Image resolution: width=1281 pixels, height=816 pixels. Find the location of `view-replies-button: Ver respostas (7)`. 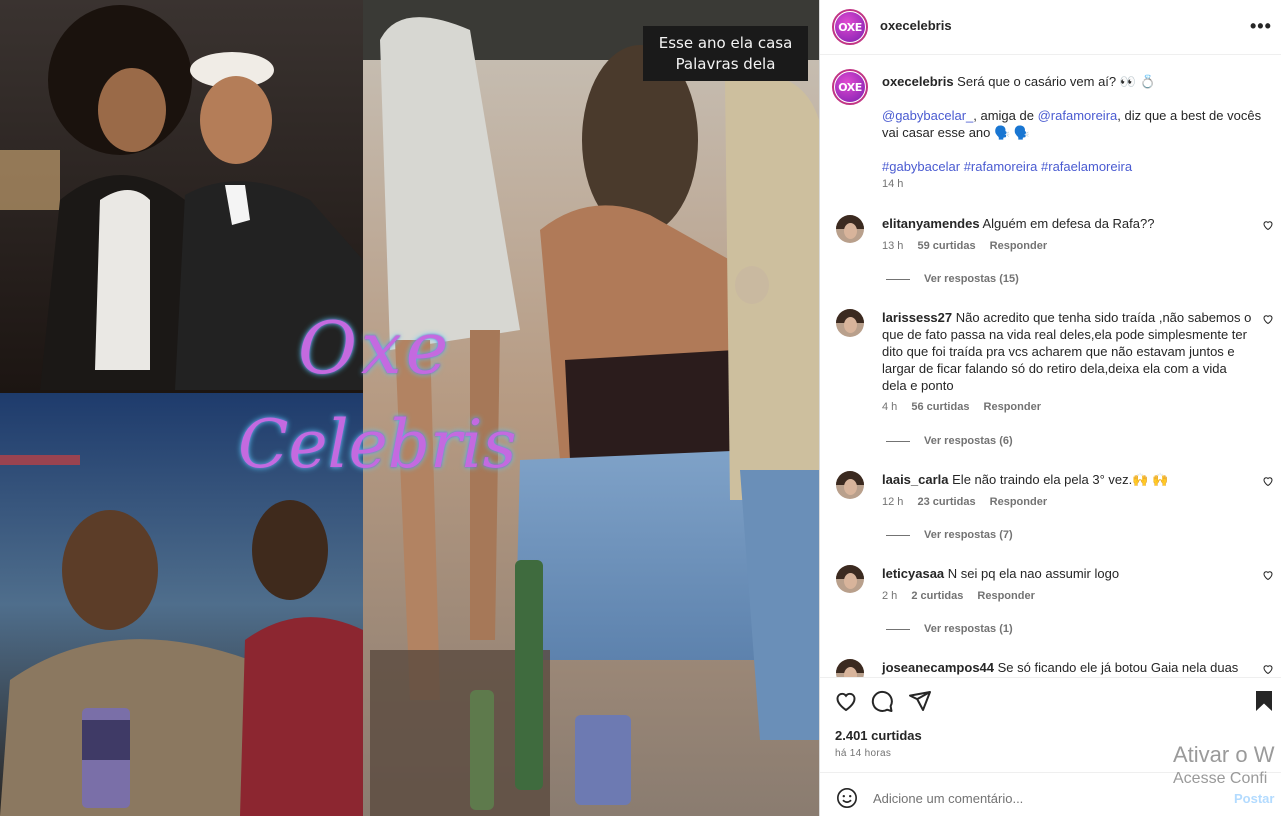

view-replies-button: Ver respostas (7) is located at coordinates (949, 535).